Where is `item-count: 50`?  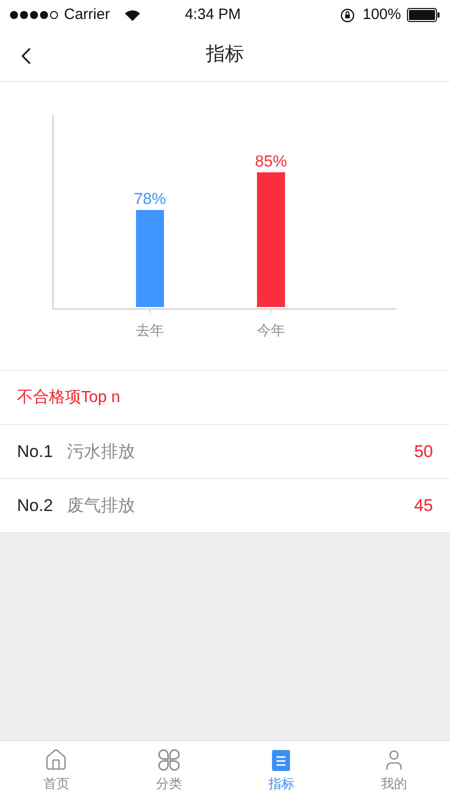 item-count: 50 is located at coordinates (423, 451).